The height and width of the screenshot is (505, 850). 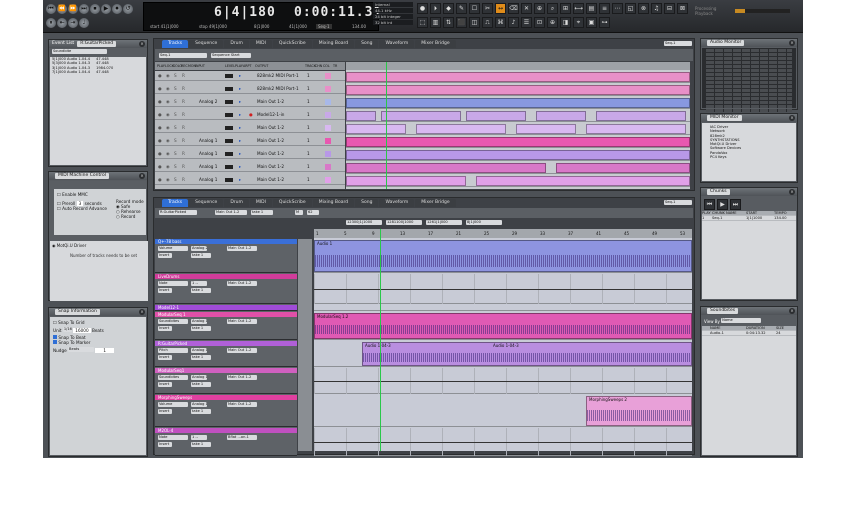 I want to click on mmc-title: MIDI Machine Control, so click(x=82, y=176).